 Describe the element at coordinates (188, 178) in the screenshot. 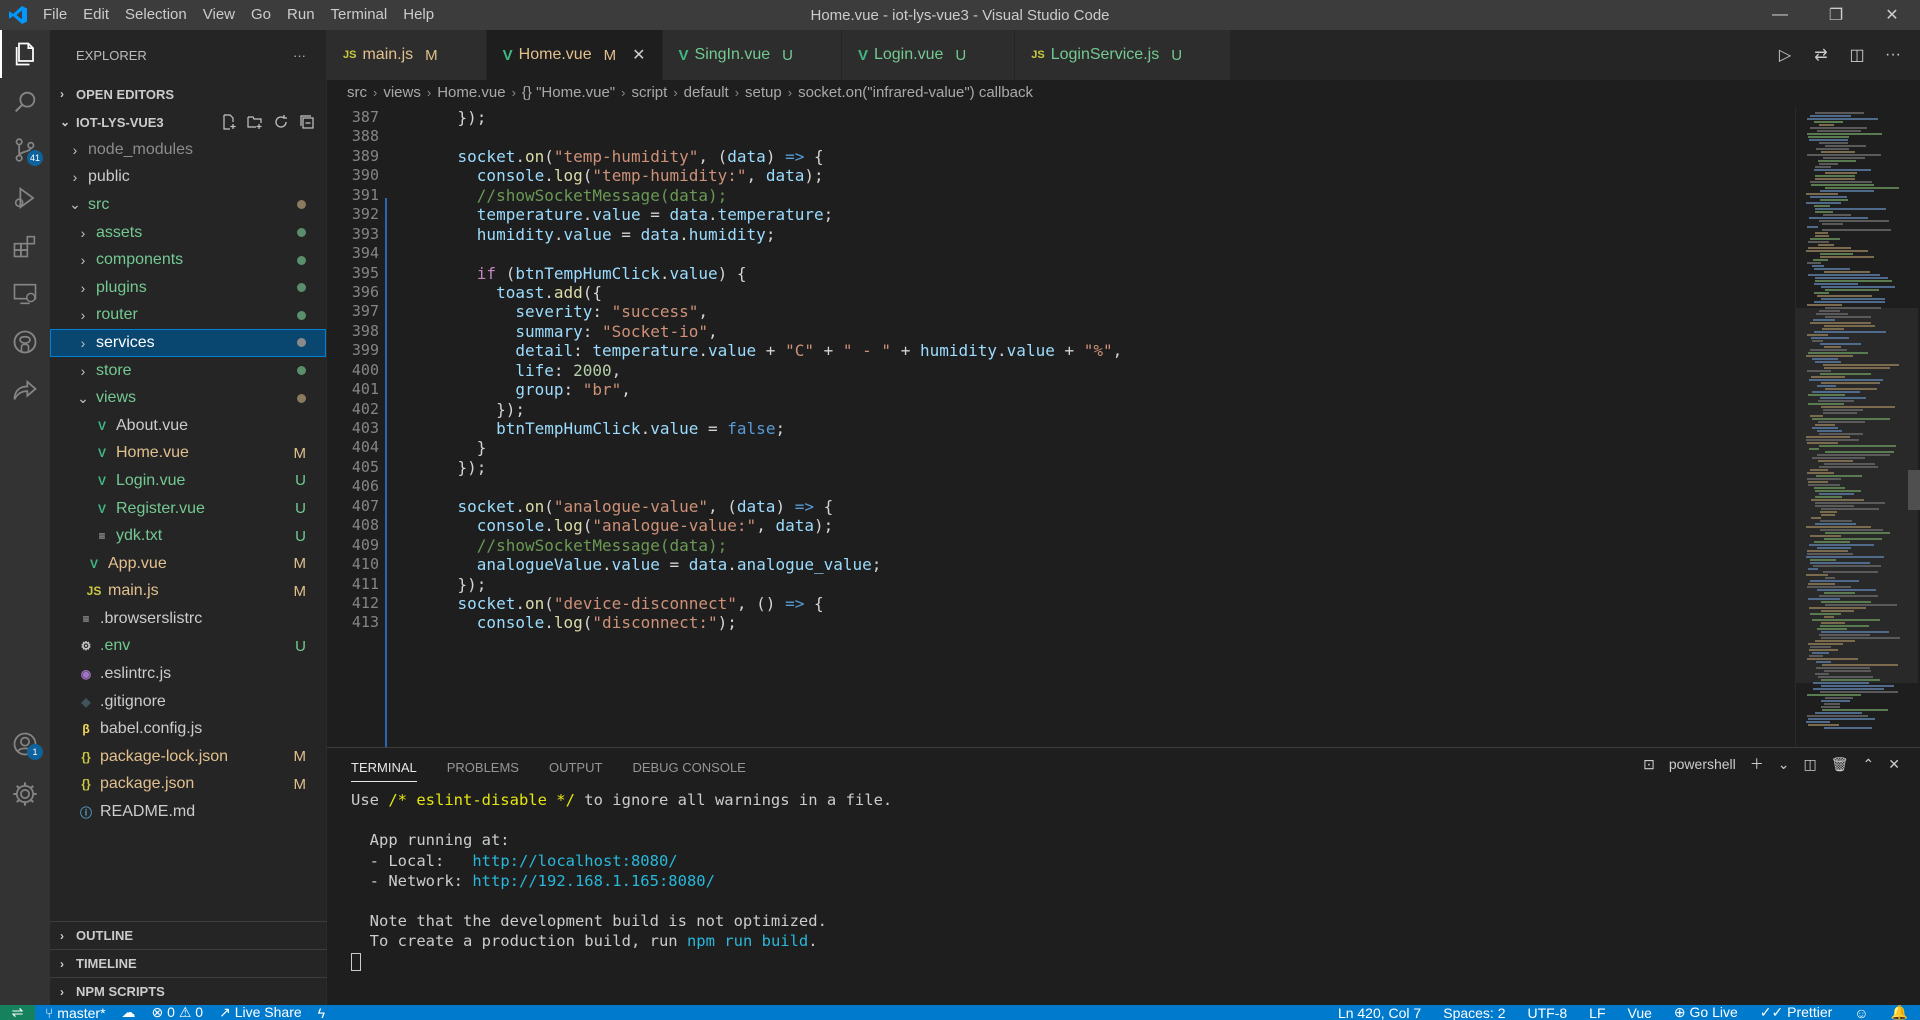

I see `tree-item-public: › public` at that location.